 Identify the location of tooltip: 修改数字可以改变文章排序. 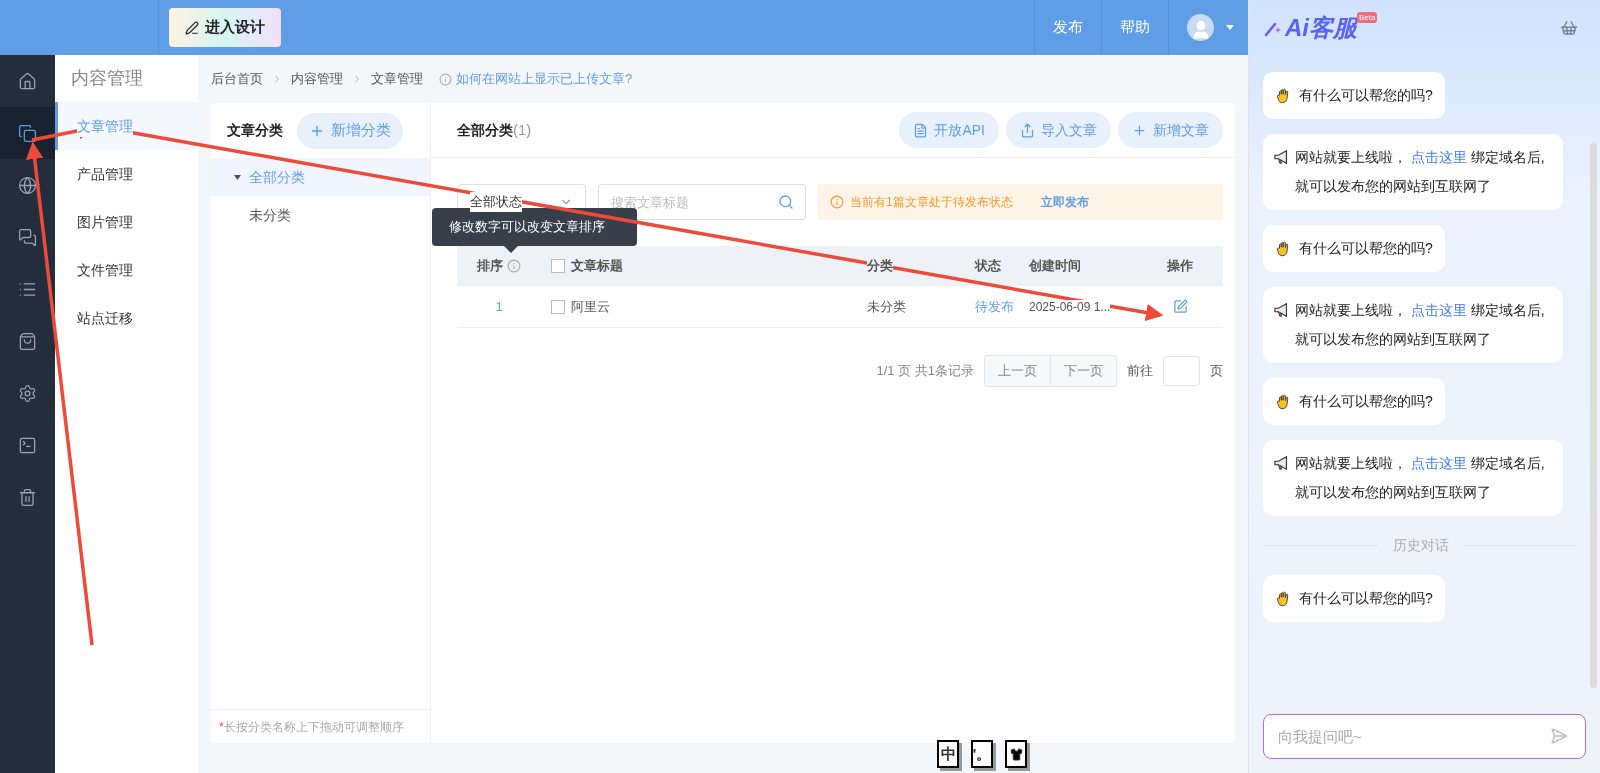
(534, 227).